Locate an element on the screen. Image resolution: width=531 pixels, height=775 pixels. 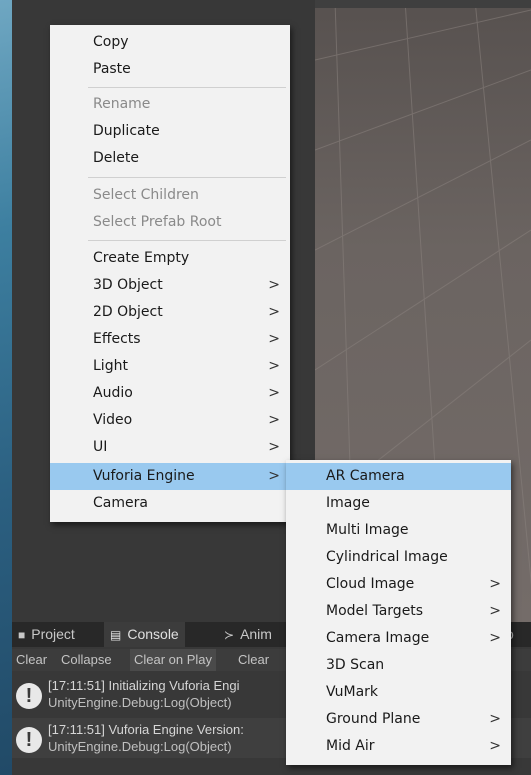
menu-item-camera: Camera is located at coordinates (170, 503).